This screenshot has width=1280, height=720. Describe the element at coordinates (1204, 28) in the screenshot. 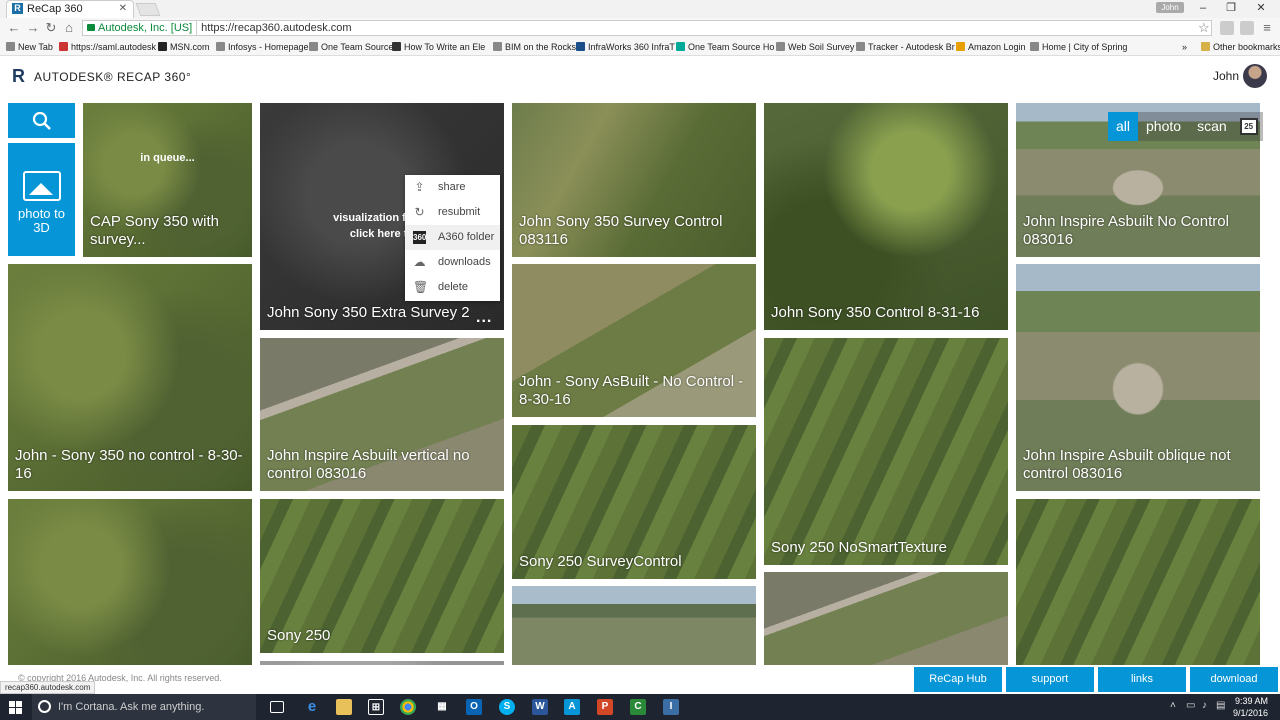

I see `bookmark-star-icon: ☆` at that location.